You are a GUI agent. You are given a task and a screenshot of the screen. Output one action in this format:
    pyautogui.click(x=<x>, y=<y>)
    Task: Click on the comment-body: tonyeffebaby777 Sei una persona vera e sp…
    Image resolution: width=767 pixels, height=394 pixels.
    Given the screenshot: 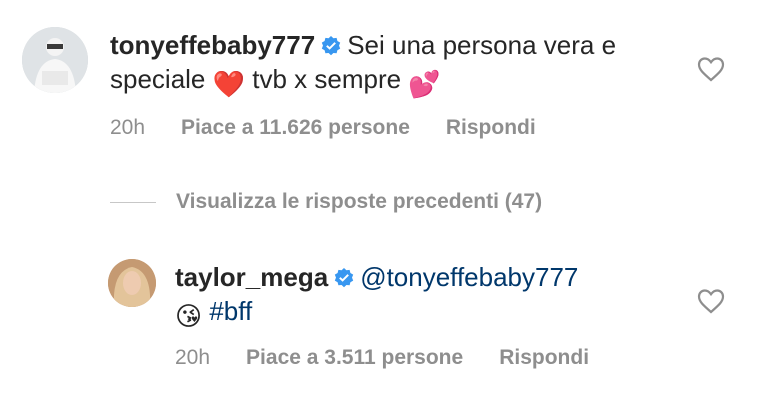 What is the action you would take?
    pyautogui.click(x=390, y=64)
    